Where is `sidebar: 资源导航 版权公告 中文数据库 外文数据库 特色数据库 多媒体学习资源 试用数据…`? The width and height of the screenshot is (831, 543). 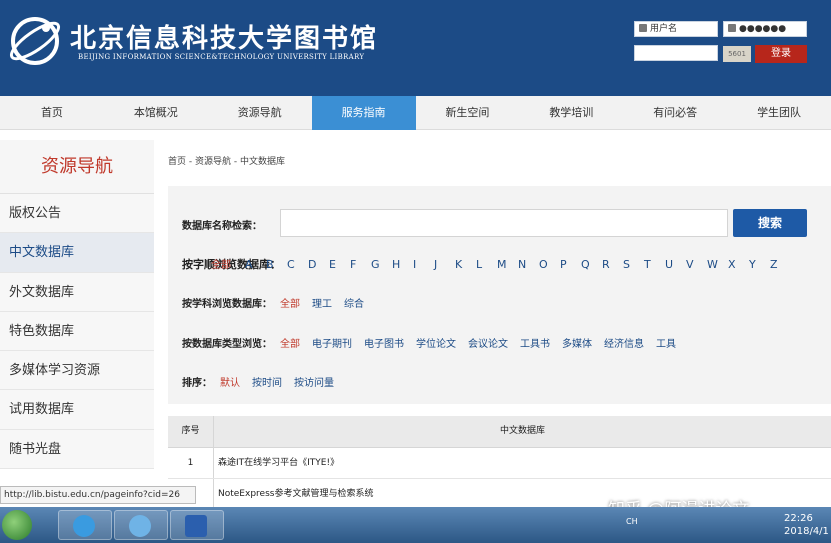
sidebar: 资源导航 版权公告 中文数据库 外文数据库 特色数据库 多媒体学习资源 试用数据… is located at coordinates (77, 323).